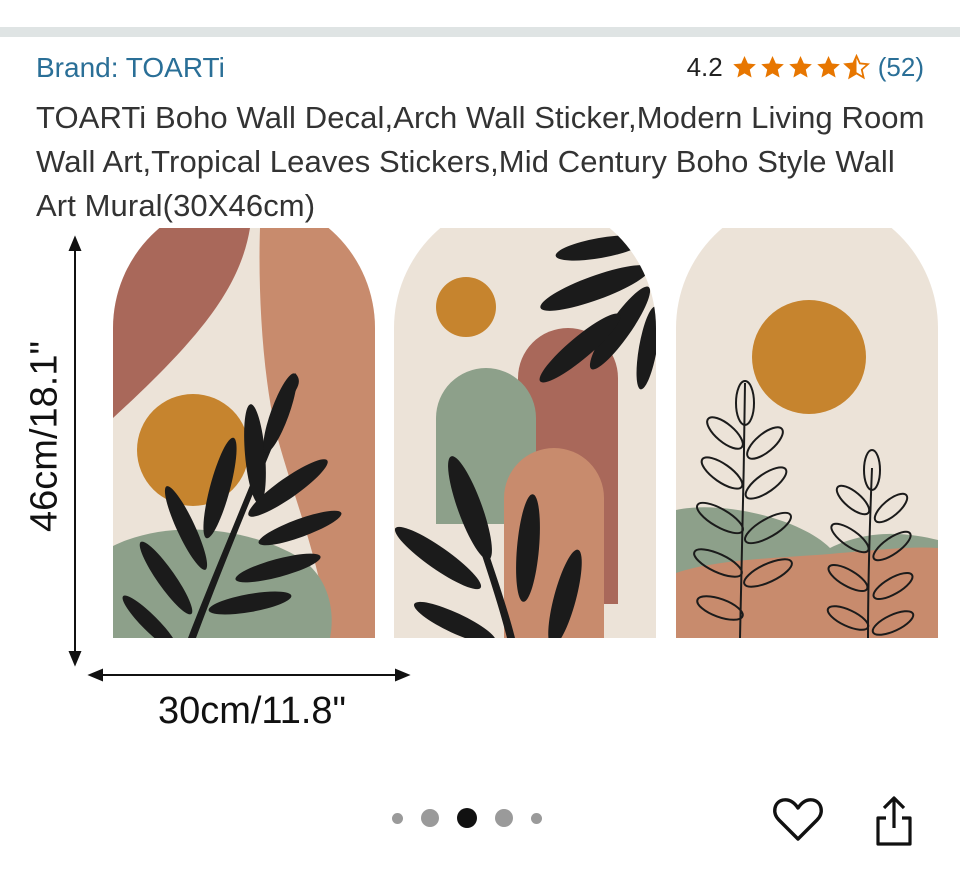 The image size is (960, 888). Describe the element at coordinates (480, 14) in the screenshot. I see `top-bar` at that location.